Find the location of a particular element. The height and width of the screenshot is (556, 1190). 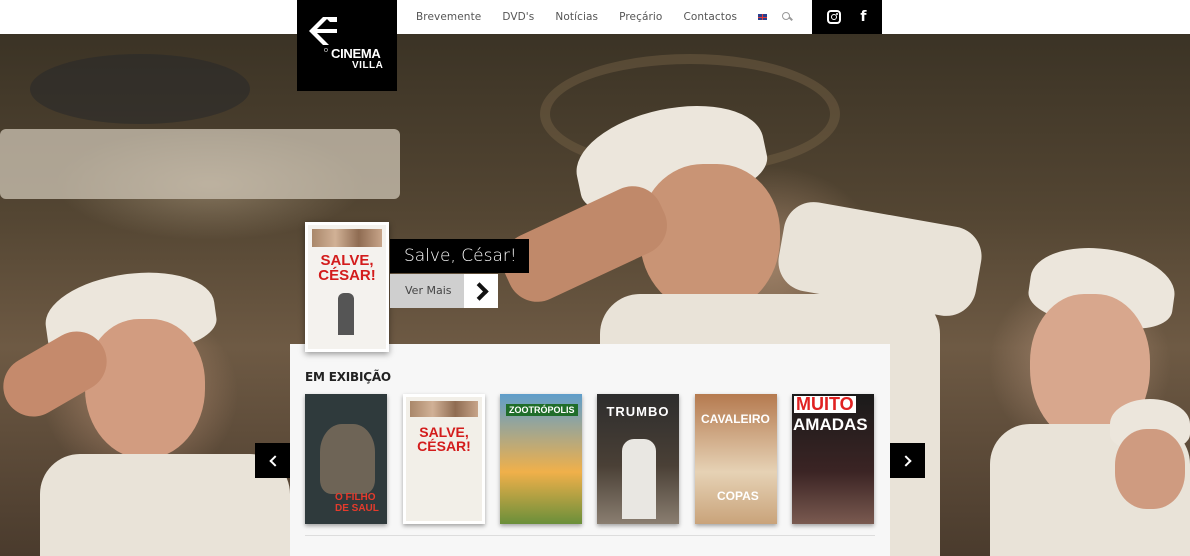

poster-text: SALVE, CÉSAR! is located at coordinates (444, 439).